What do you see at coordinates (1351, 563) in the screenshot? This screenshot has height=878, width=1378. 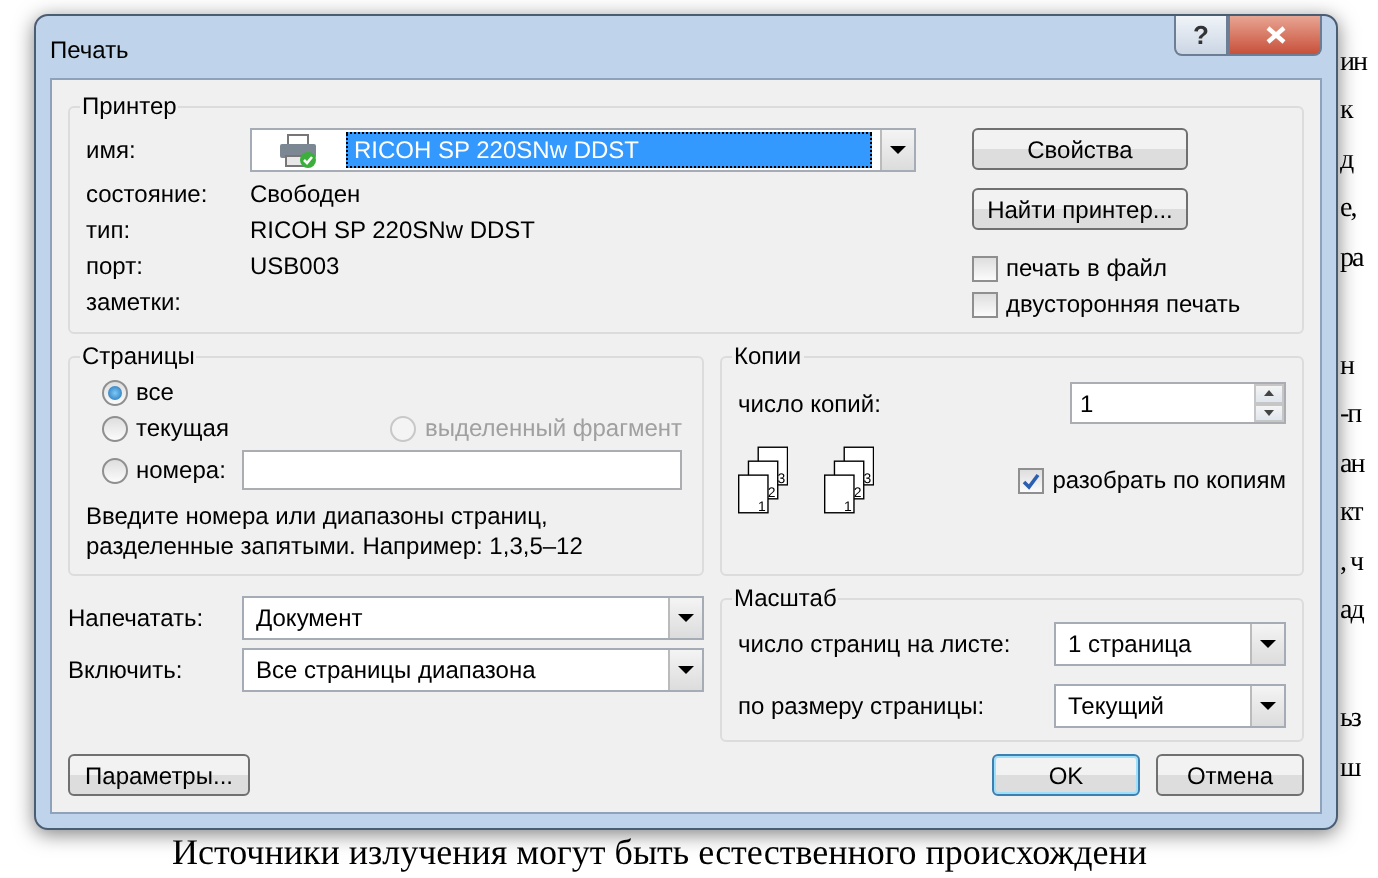 I see `document-text: , ч` at bounding box center [1351, 563].